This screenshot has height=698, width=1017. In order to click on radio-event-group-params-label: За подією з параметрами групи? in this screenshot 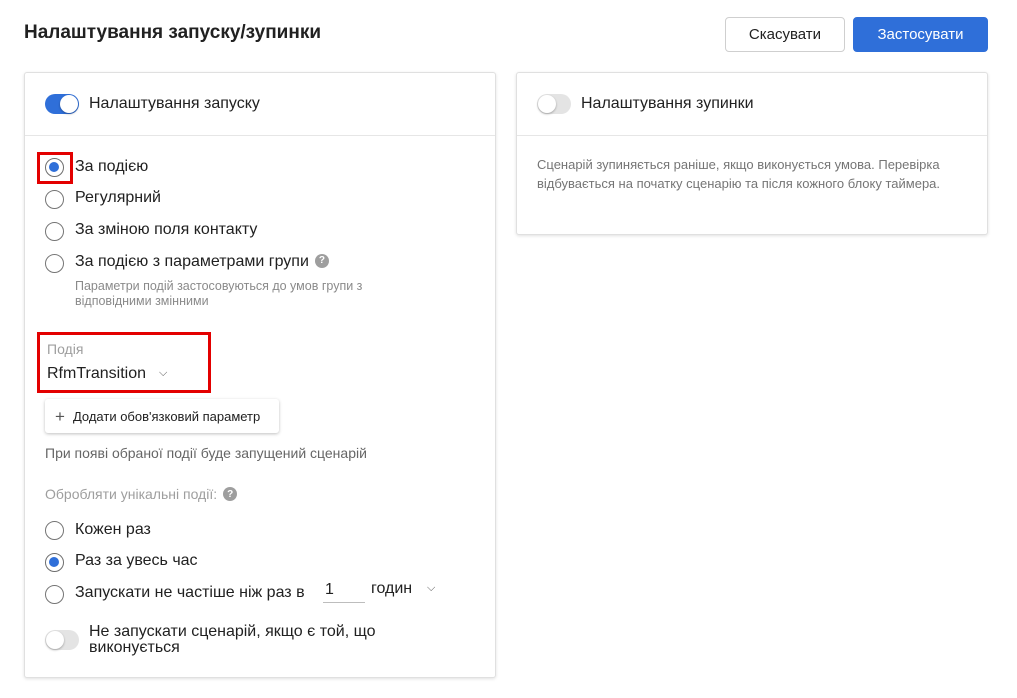, I will do `click(202, 262)`.